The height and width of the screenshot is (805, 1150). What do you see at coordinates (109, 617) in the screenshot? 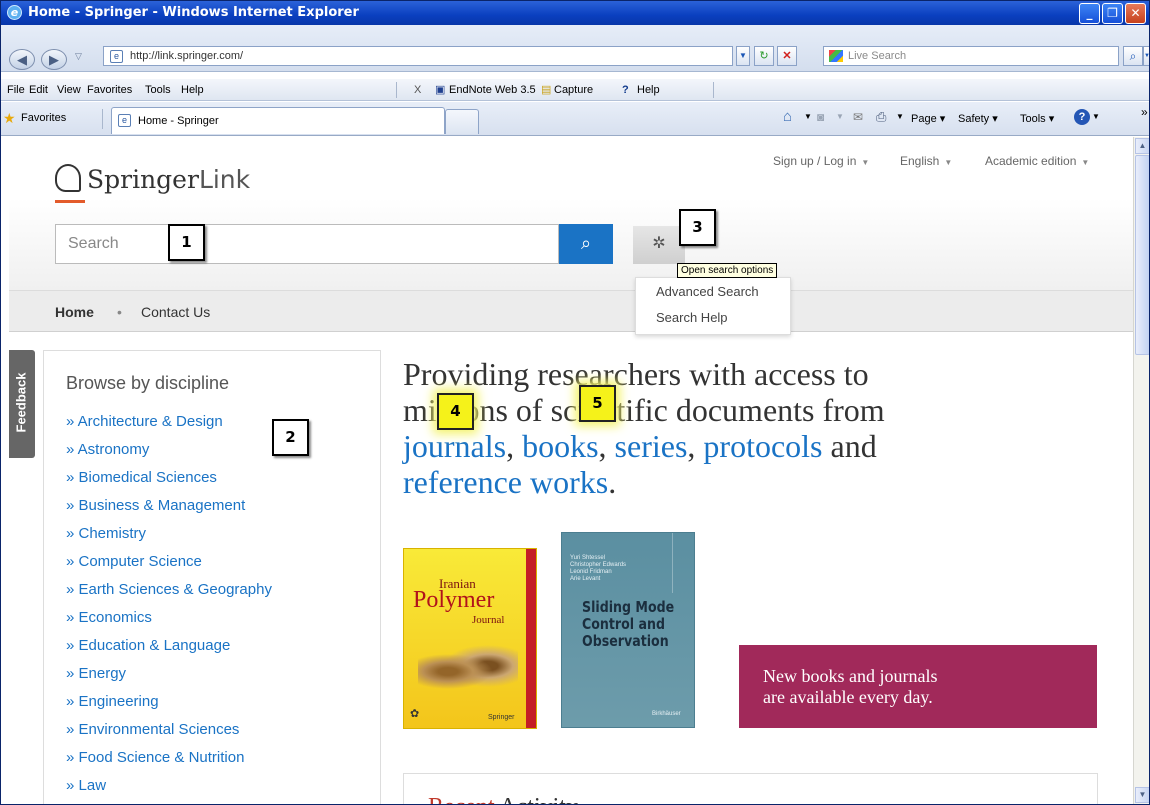
I see `discipline-link: » Economics` at bounding box center [109, 617].